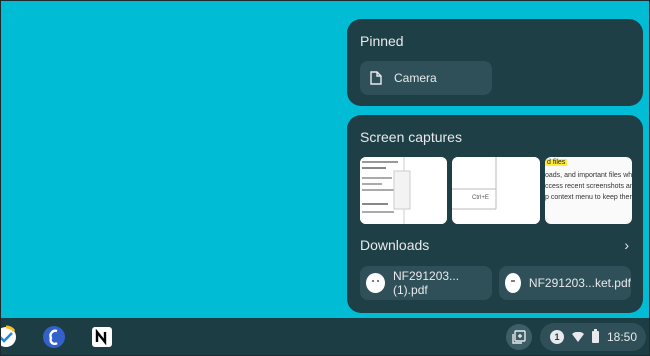 The image size is (650, 356). I want to click on wifi-icon, so click(578, 337).